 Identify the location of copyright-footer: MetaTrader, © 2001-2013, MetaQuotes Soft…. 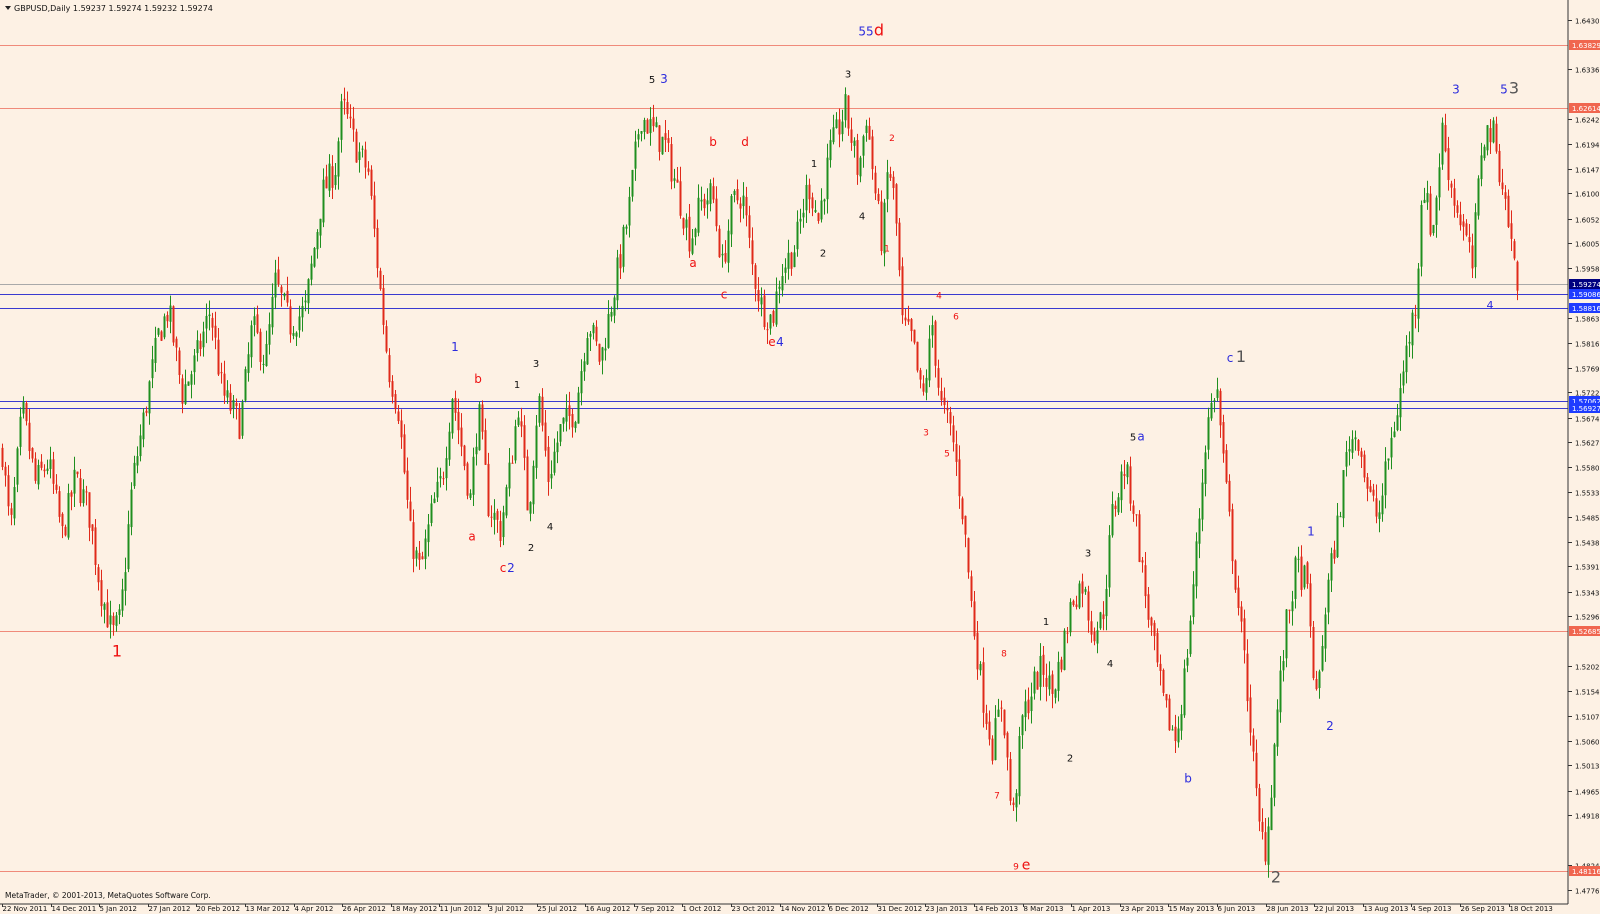
(108, 895).